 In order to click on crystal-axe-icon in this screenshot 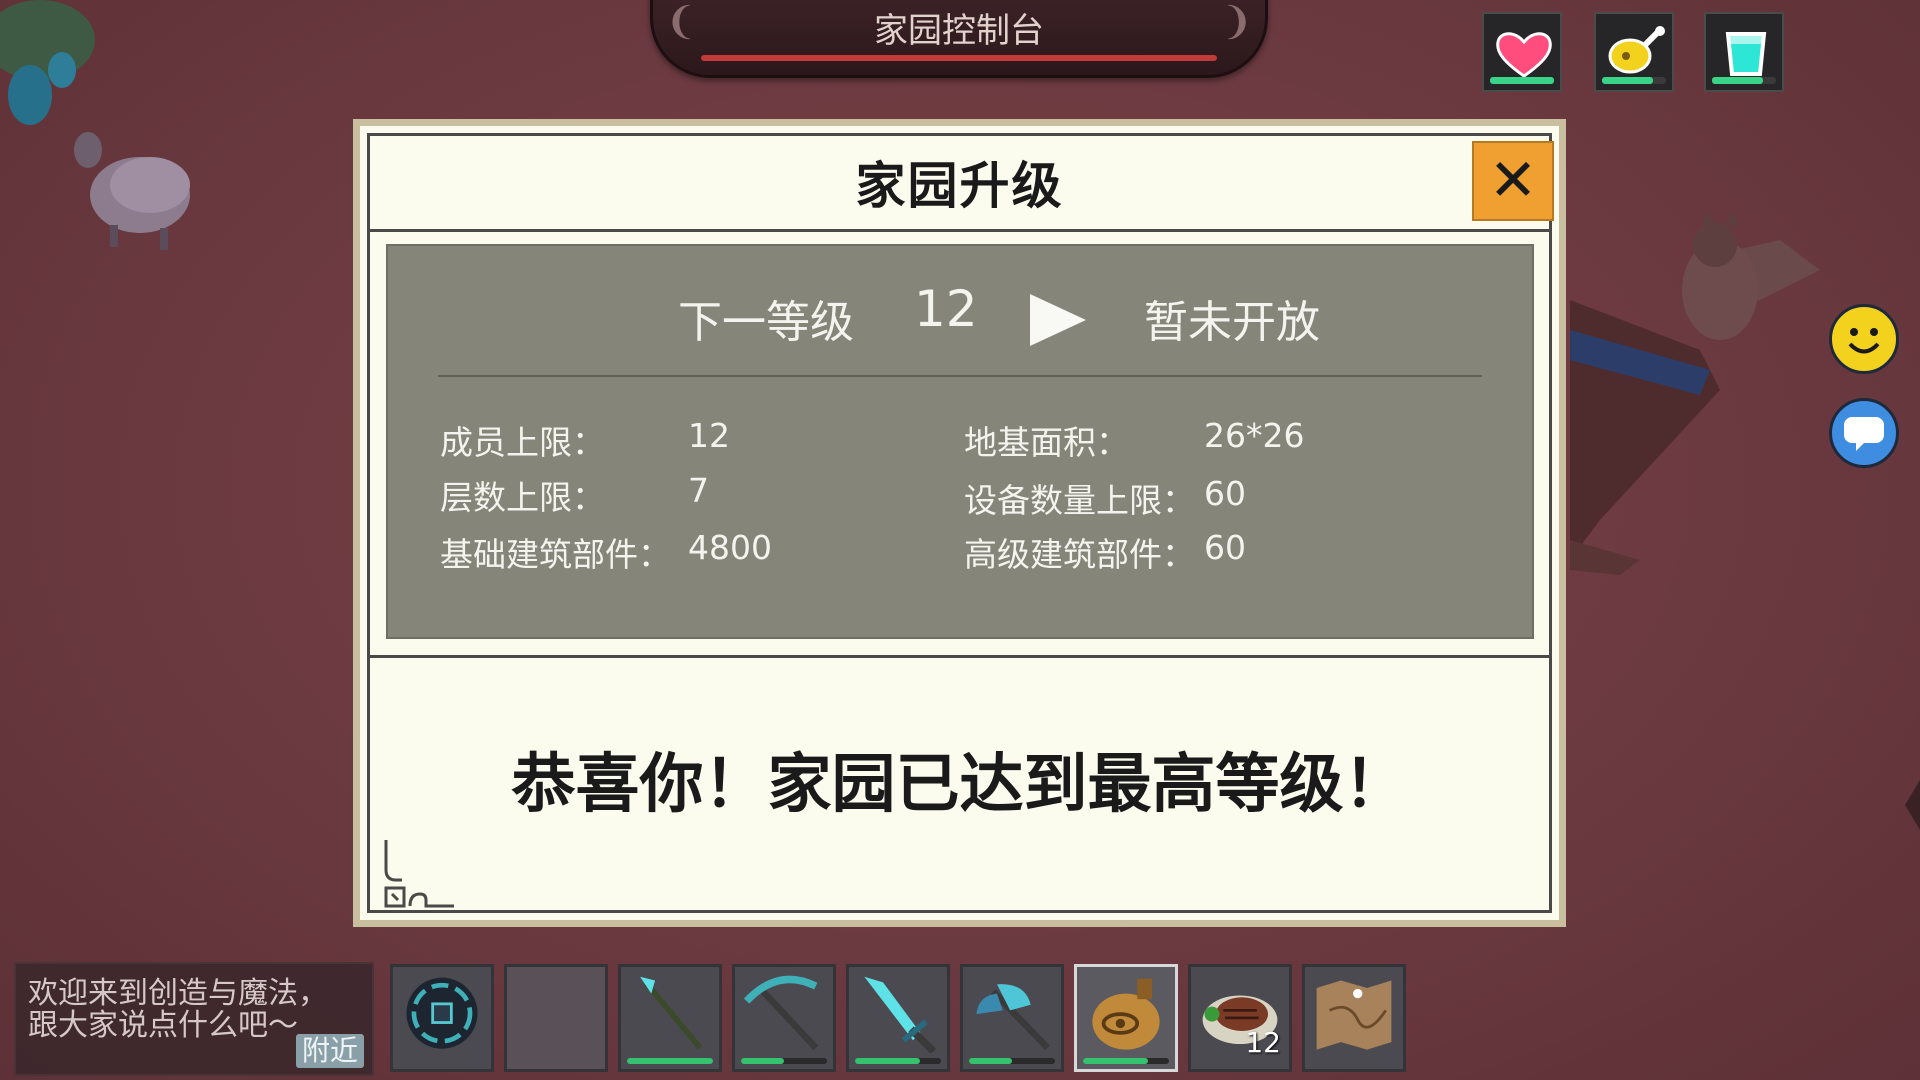, I will do `click(1013, 1017)`.